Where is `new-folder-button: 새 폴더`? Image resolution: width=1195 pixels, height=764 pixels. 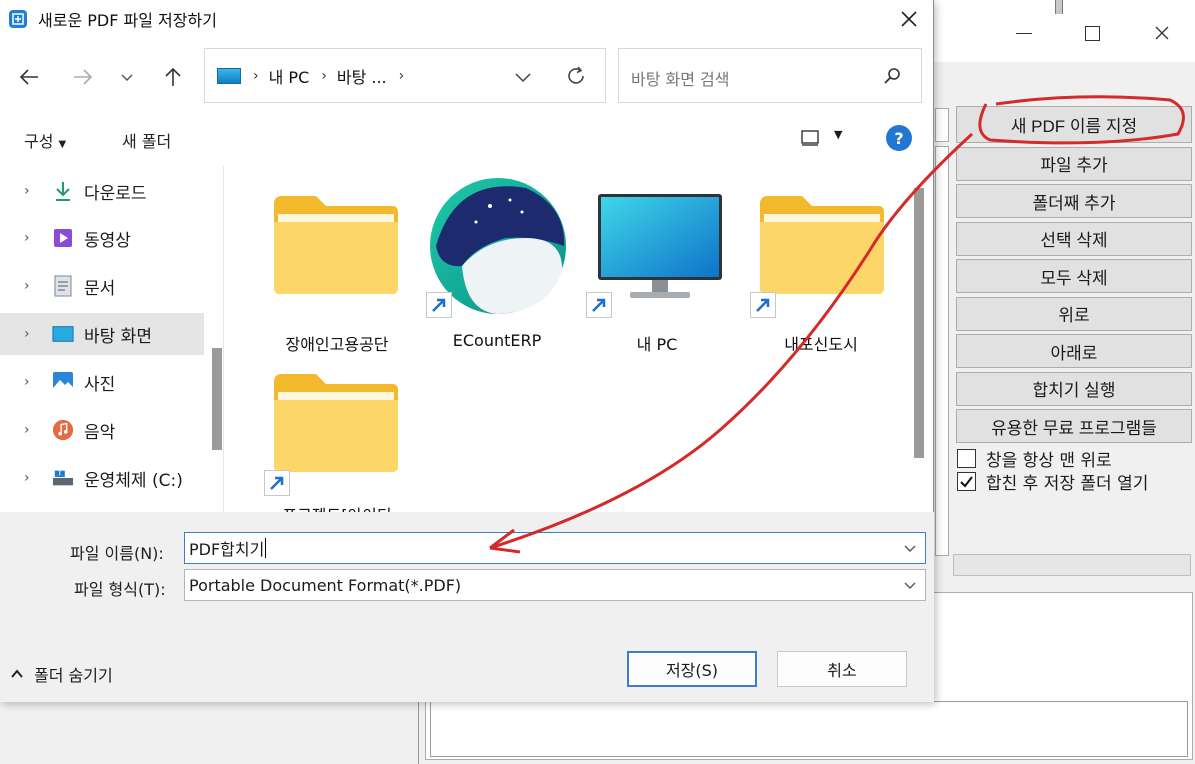 new-folder-button: 새 폴더 is located at coordinates (146, 140).